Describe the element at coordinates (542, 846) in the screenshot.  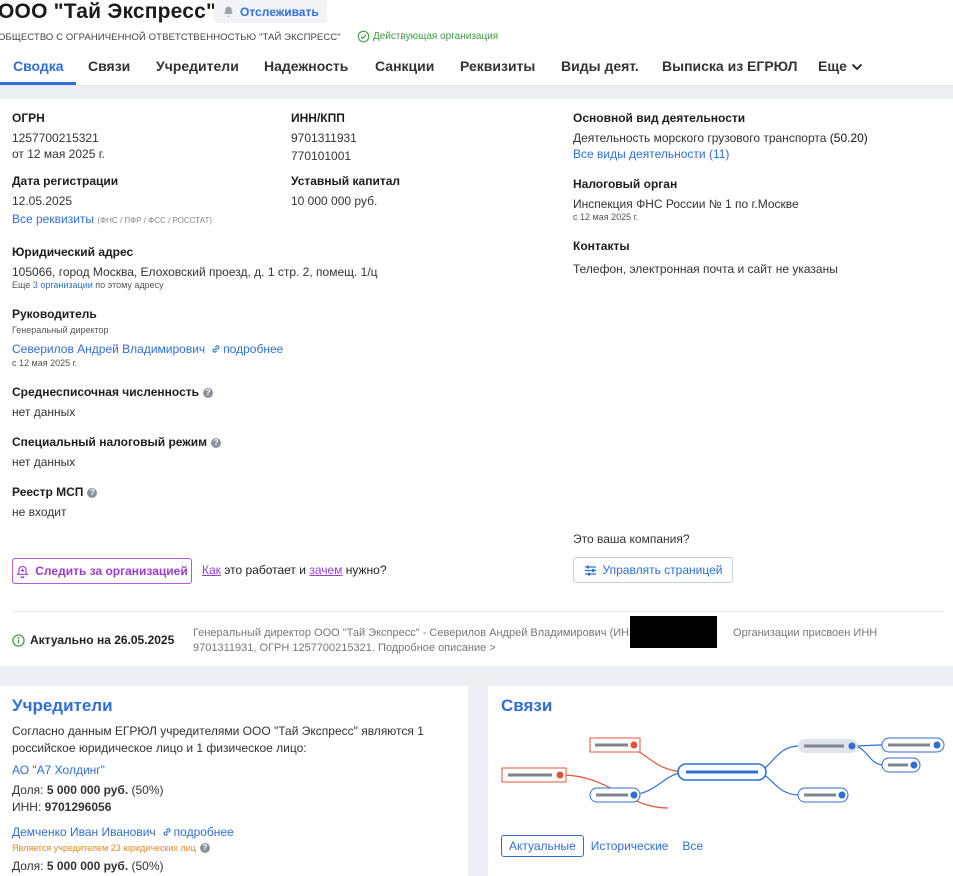
I see `links-tab-current: Актуальные` at that location.